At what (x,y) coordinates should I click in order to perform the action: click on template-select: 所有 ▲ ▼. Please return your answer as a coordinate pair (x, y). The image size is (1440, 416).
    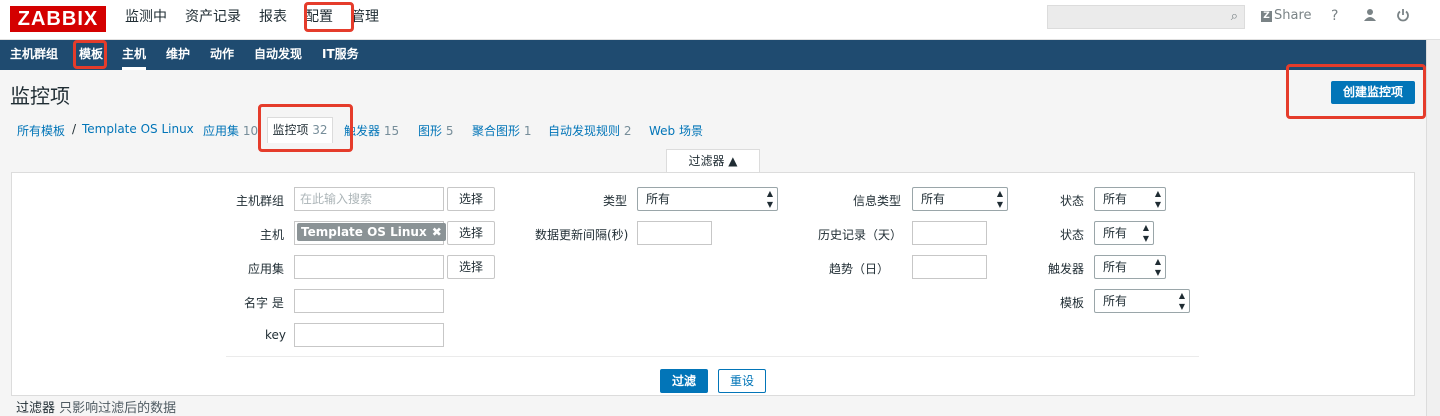
    Looking at the image, I should click on (1142, 301).